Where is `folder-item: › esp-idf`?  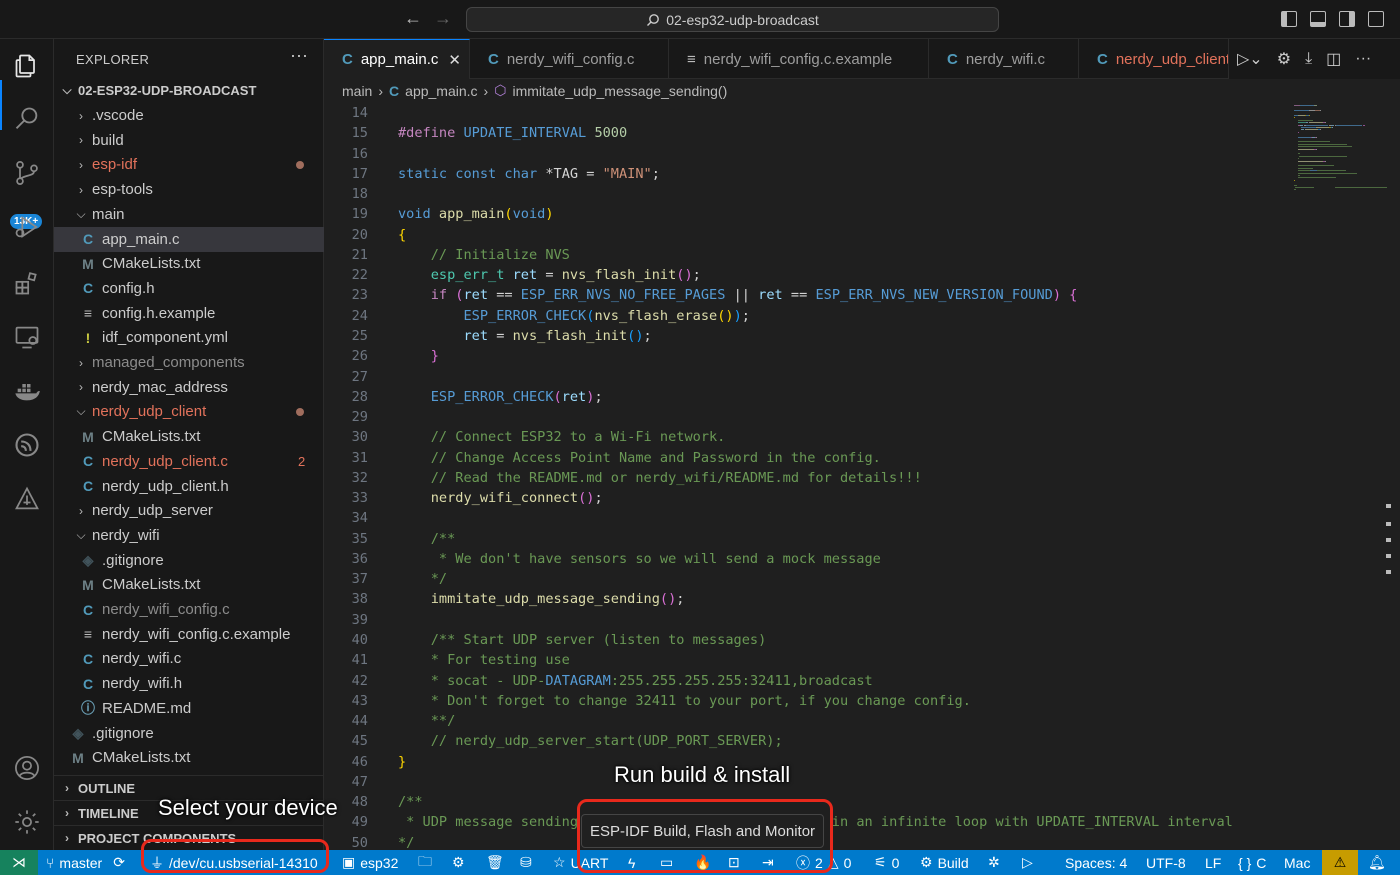 folder-item: › esp-idf is located at coordinates (189, 164).